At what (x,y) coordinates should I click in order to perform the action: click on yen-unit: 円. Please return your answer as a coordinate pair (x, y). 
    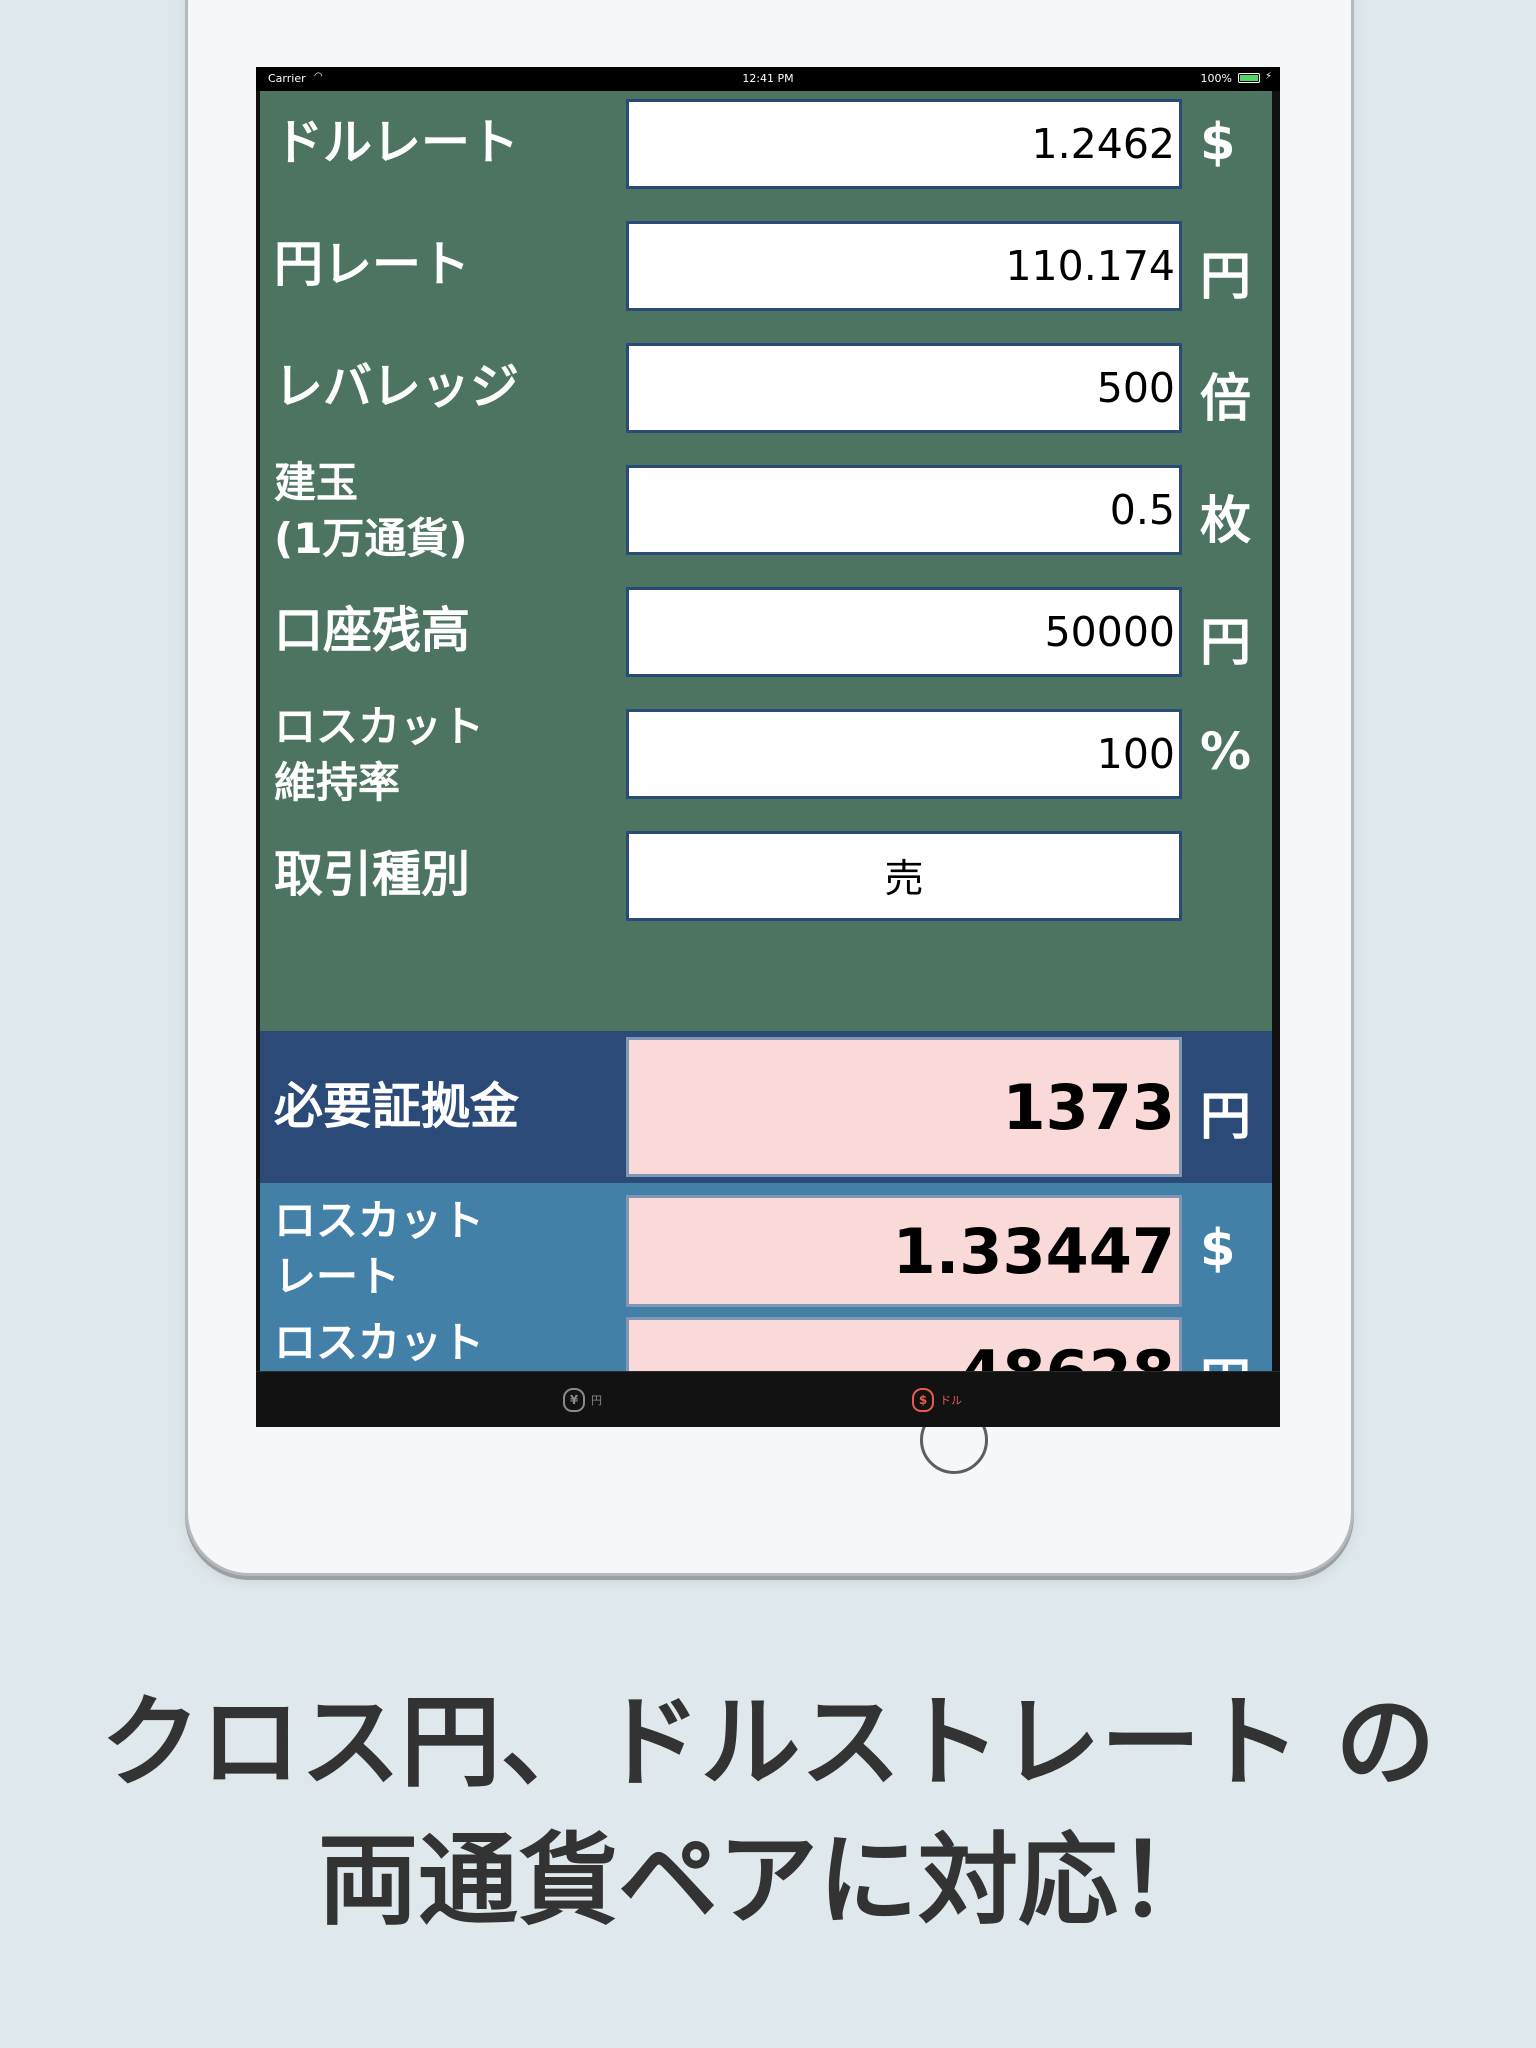
    Looking at the image, I should click on (1226, 277).